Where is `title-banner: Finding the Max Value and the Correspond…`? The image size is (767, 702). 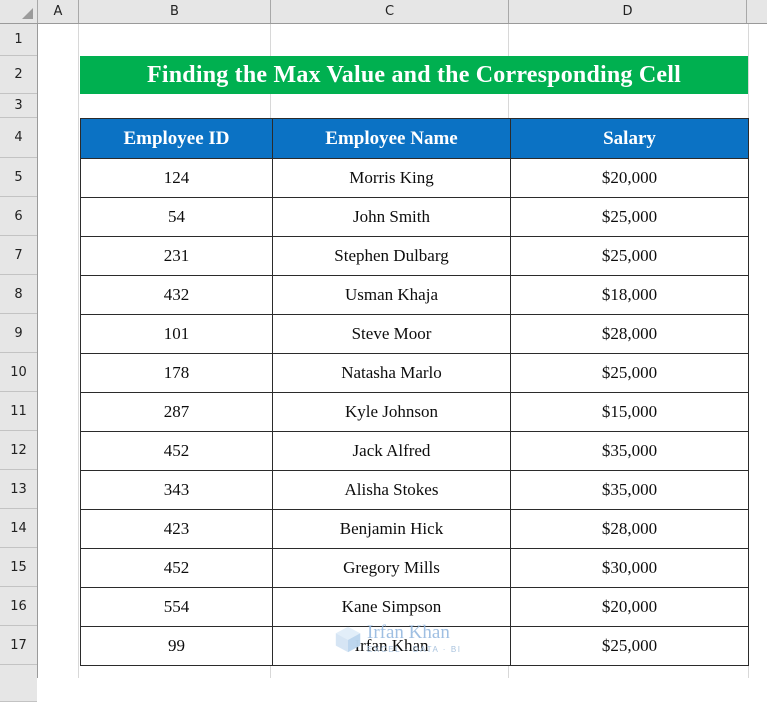
title-banner: Finding the Max Value and the Correspond… is located at coordinates (414, 75).